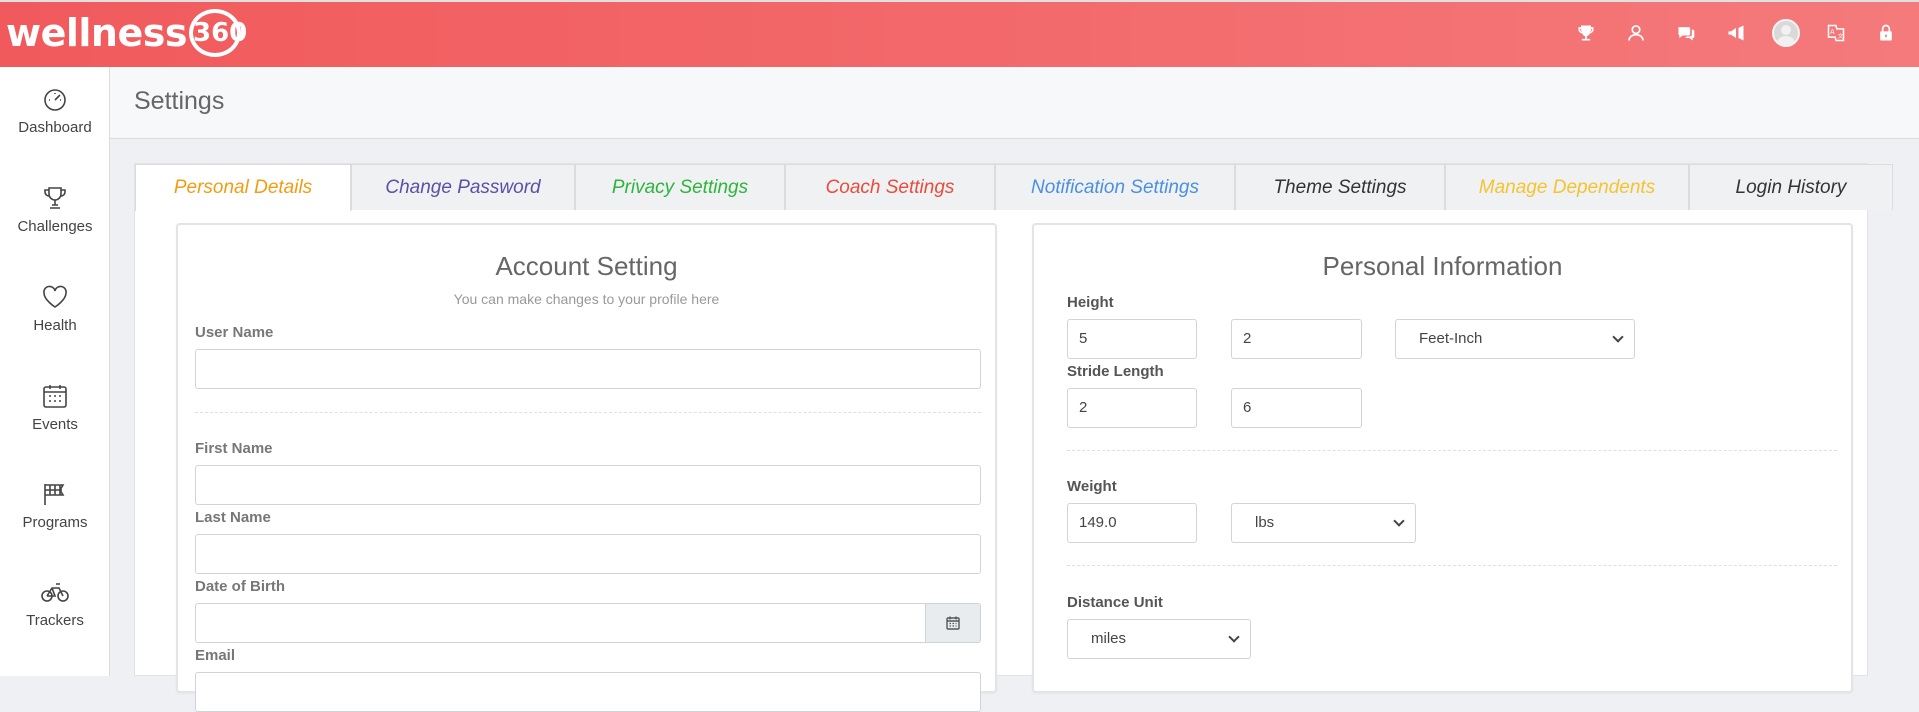 The image size is (1919, 712). What do you see at coordinates (1832, 32) in the screenshot?
I see `svg-text: A` at bounding box center [1832, 32].